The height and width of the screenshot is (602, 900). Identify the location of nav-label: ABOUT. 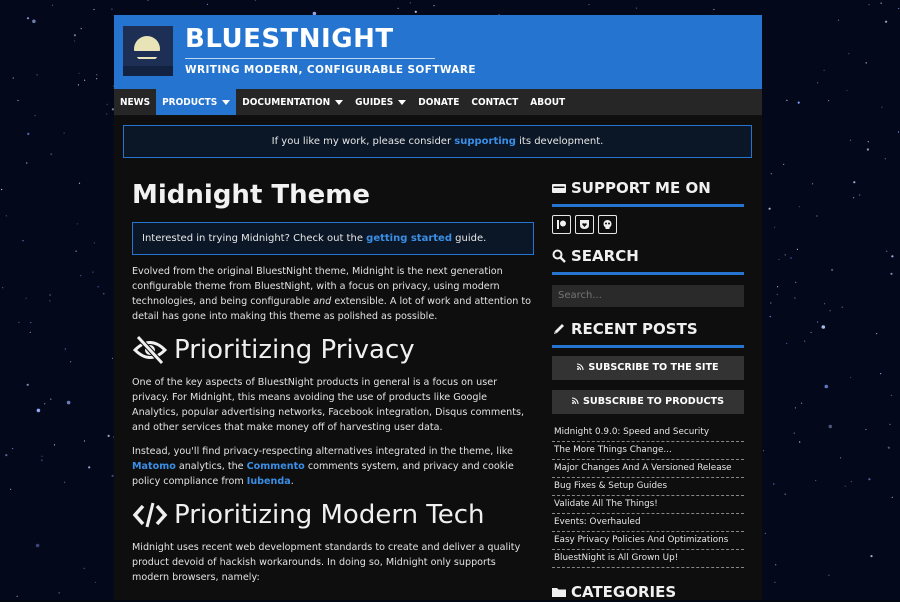
(548, 102).